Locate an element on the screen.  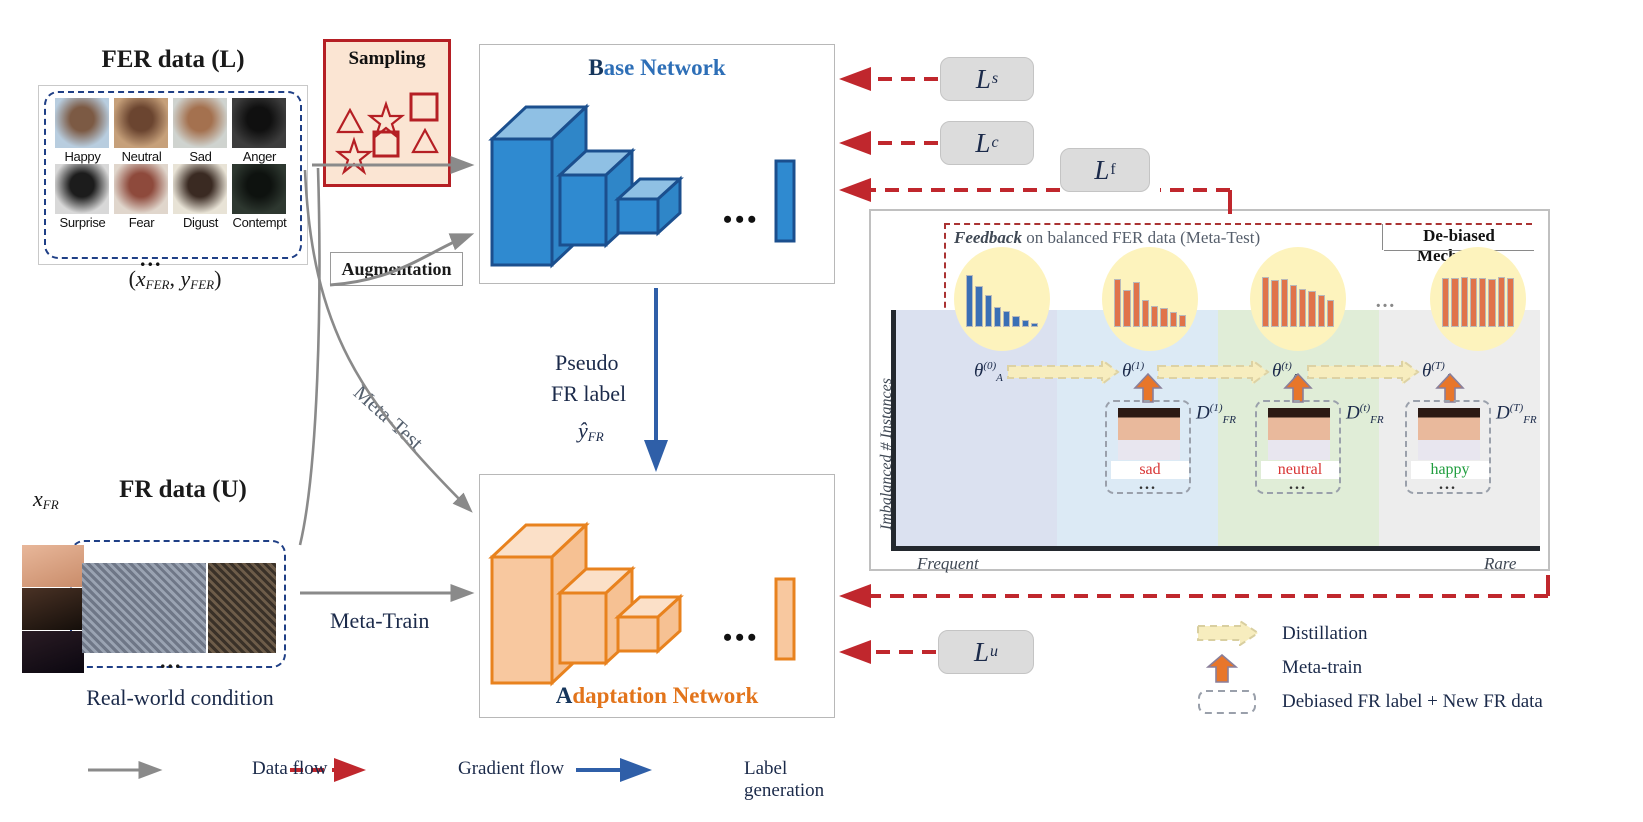
meta-train-label: Meta-Train is located at coordinates (380, 620).